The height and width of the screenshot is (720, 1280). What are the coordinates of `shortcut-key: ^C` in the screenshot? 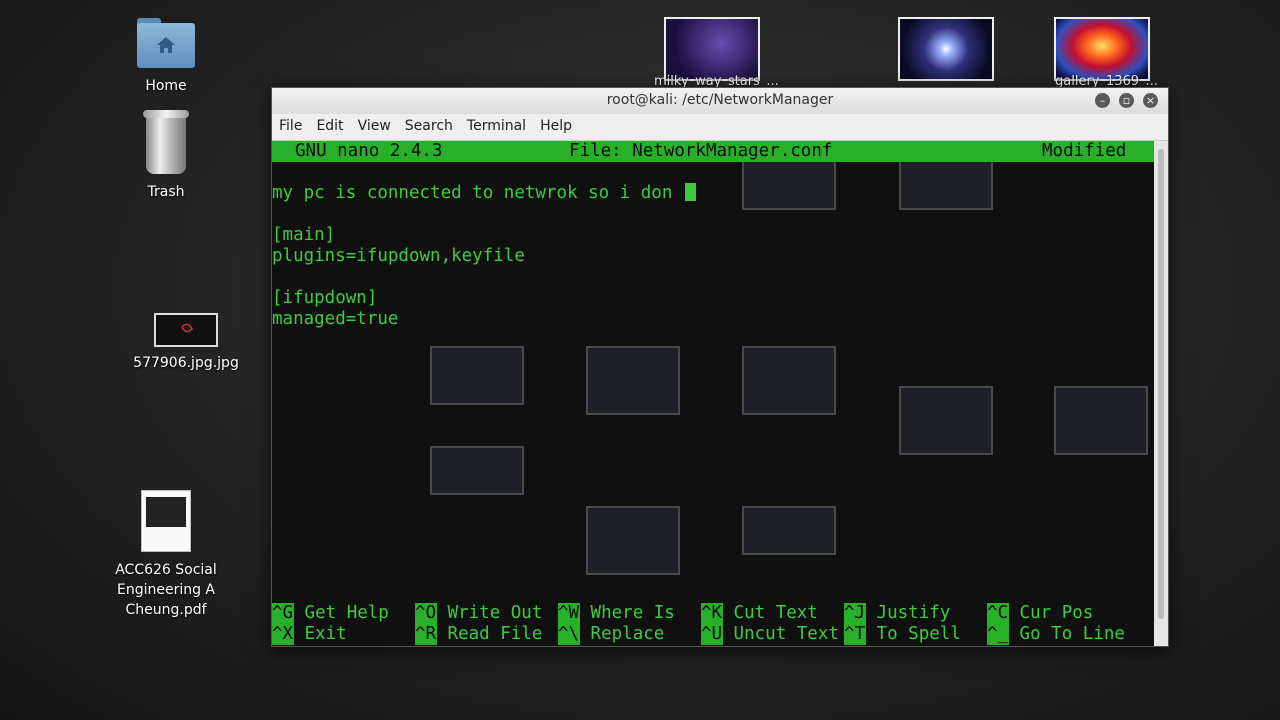 It's located at (998, 613).